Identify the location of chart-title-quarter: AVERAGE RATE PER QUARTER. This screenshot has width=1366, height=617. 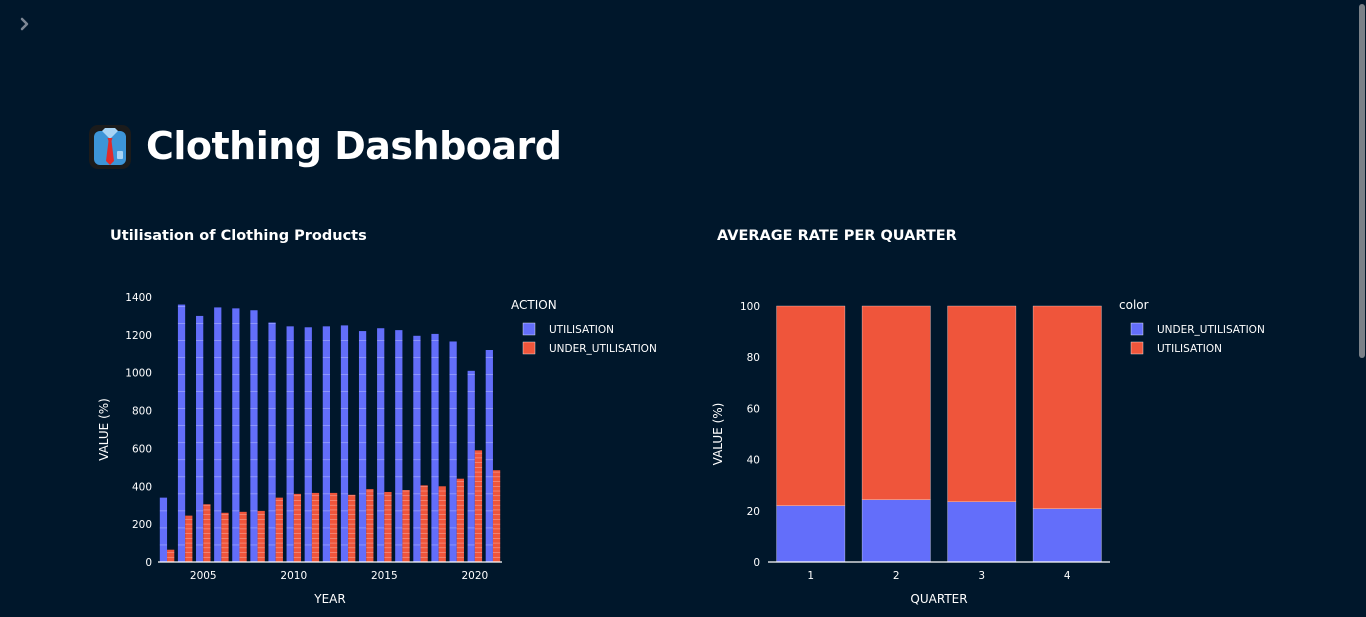
(837, 236).